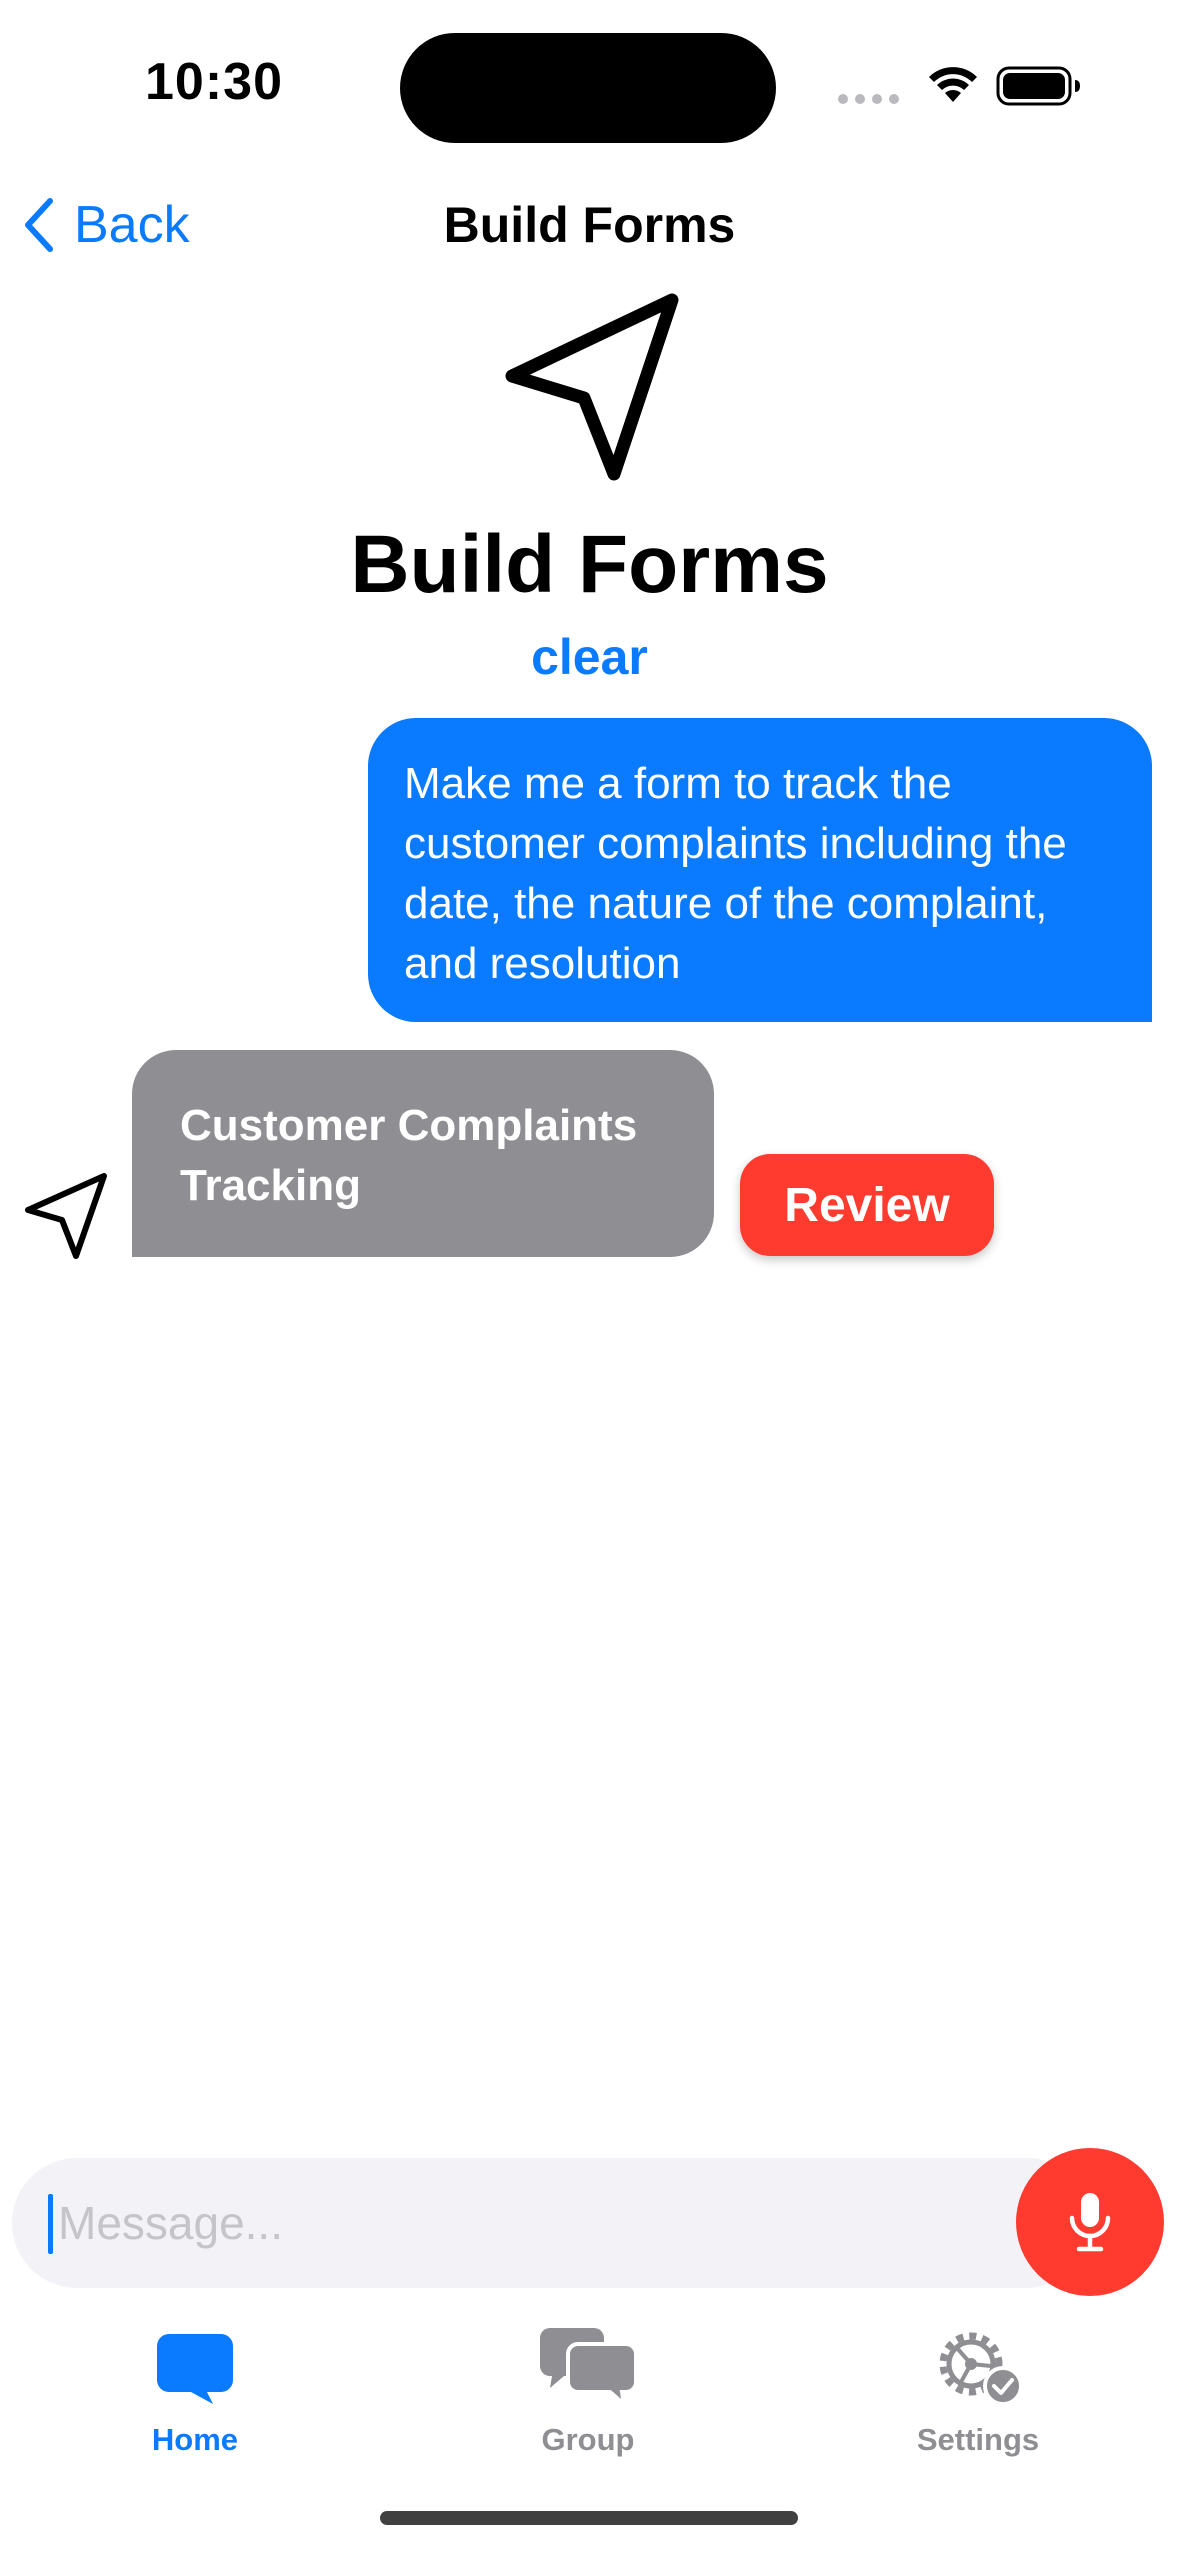  I want to click on microphone-button, so click(1090, 2222).